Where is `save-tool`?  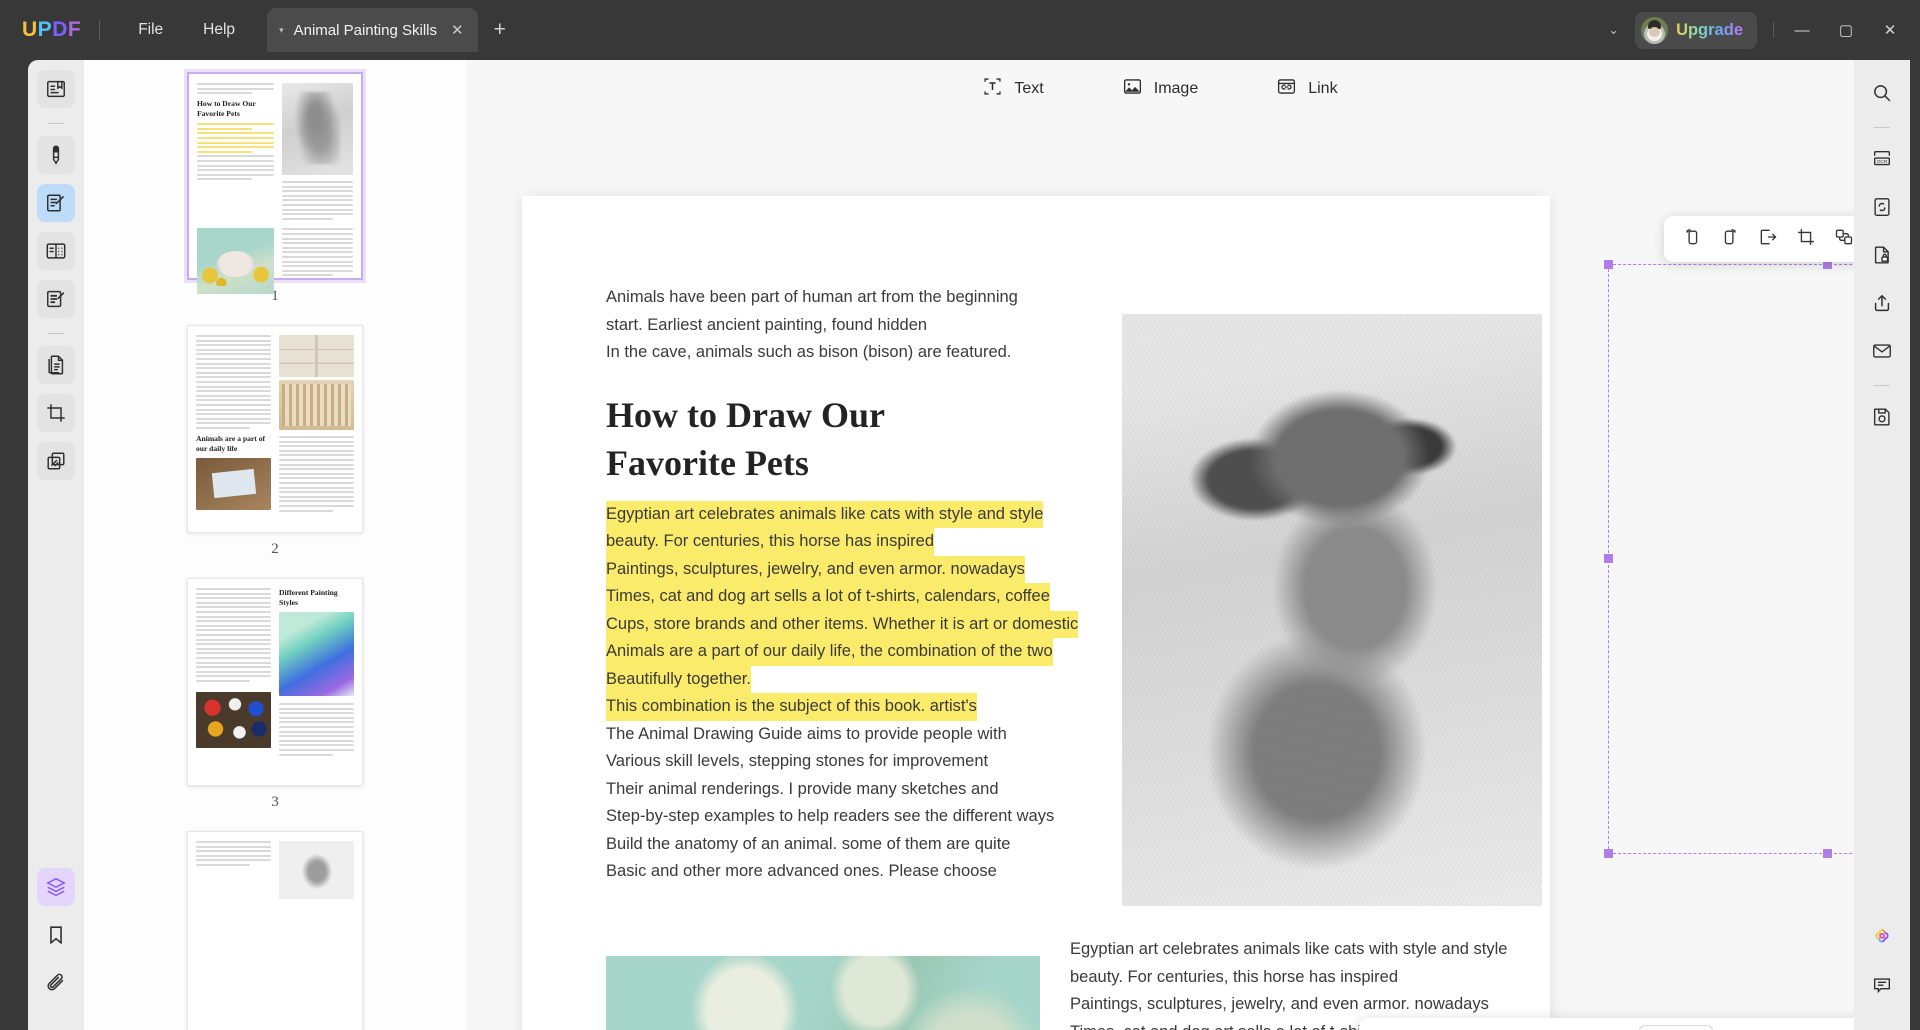
save-tool is located at coordinates (1882, 417).